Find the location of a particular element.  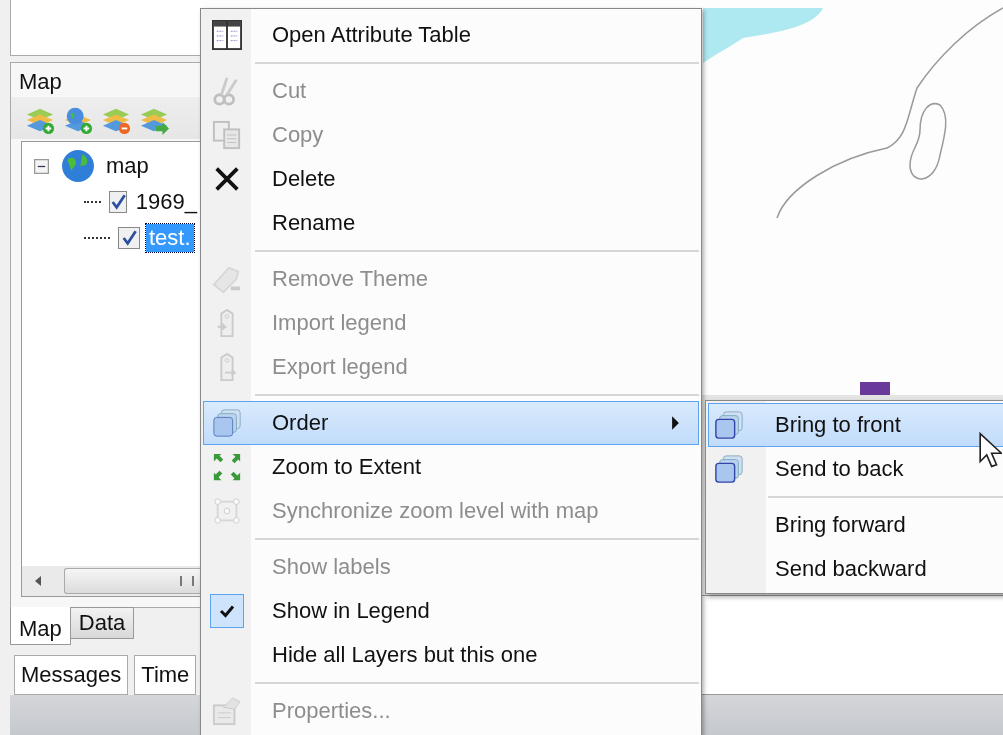

table-icon is located at coordinates (227, 35).